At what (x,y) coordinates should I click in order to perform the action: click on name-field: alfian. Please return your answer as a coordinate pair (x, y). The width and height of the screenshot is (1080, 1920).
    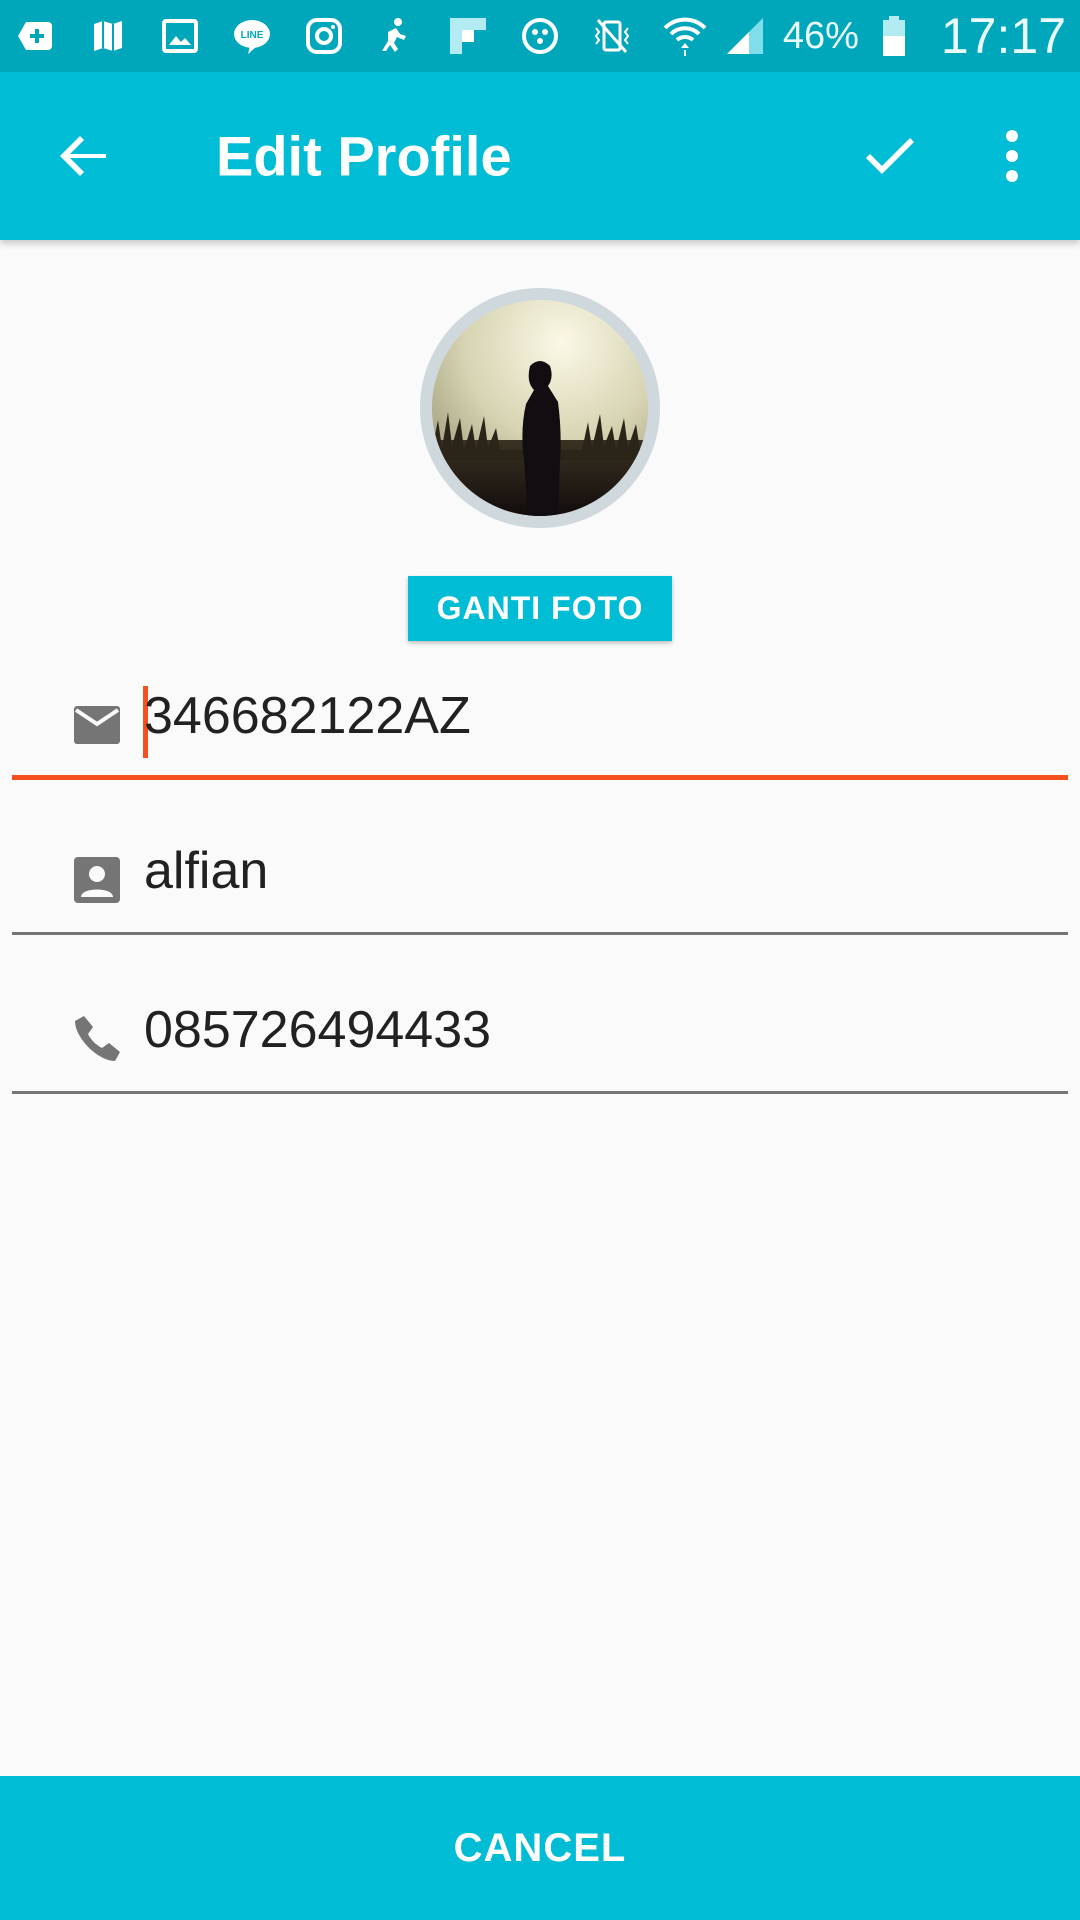
    Looking at the image, I should click on (540, 875).